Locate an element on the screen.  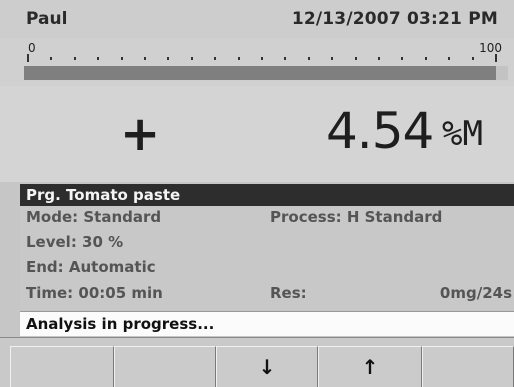
status-bar: Paul 12/13/2007 03:21 PM is located at coordinates (257, 19).